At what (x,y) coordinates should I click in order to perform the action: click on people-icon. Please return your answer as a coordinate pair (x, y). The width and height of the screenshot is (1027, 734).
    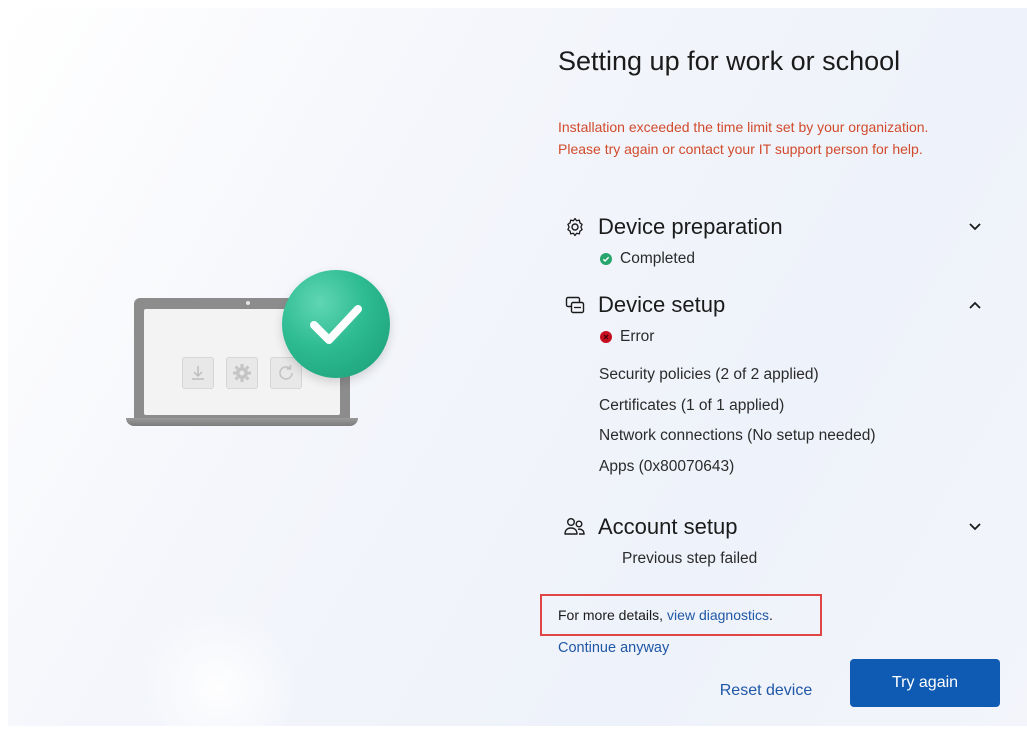
    Looking at the image, I should click on (575, 527).